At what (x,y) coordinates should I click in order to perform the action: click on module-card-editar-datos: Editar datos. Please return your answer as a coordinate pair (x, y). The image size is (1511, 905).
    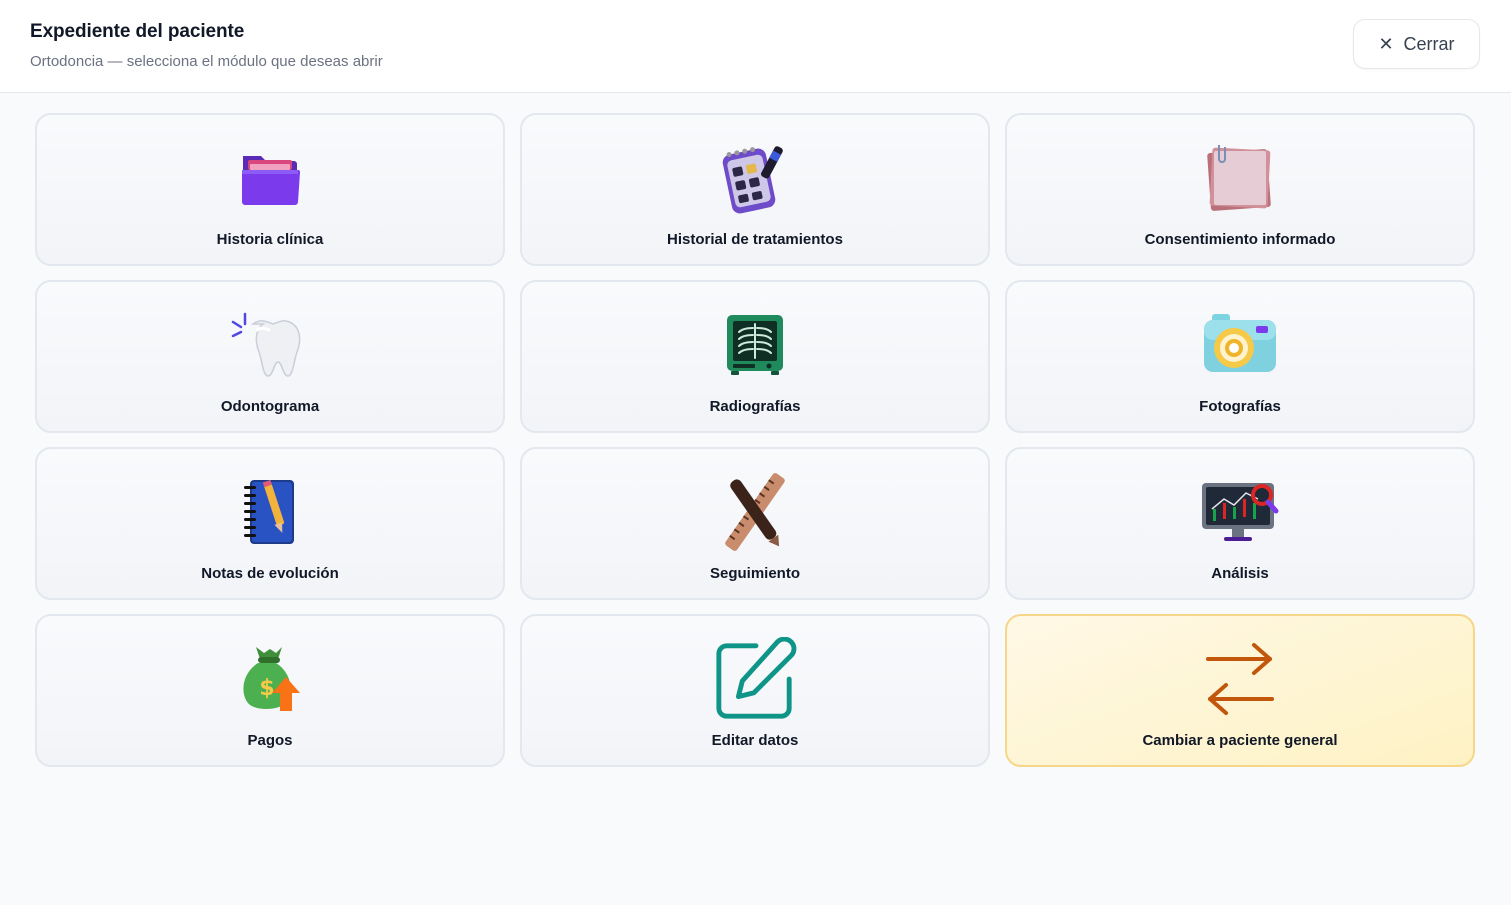
    Looking at the image, I should click on (755, 690).